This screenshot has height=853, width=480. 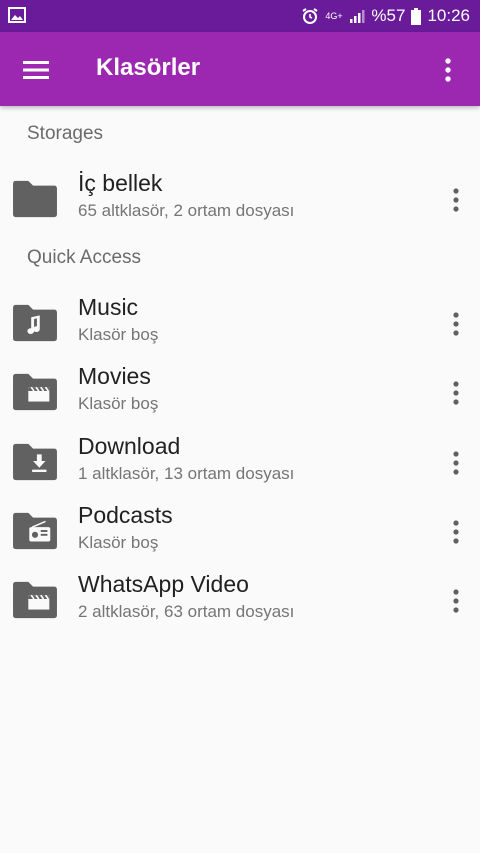 What do you see at coordinates (240, 325) in the screenshot?
I see `list-item-music: Music Klasör boş` at bounding box center [240, 325].